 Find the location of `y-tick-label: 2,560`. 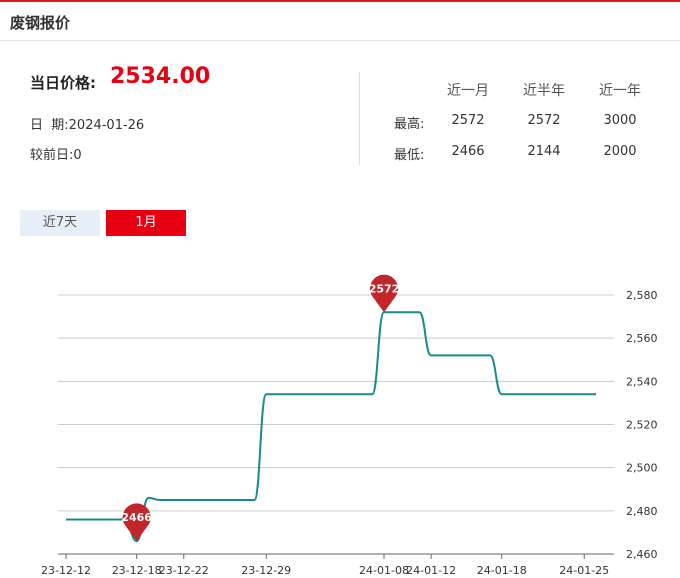

y-tick-label: 2,560 is located at coordinates (642, 338).